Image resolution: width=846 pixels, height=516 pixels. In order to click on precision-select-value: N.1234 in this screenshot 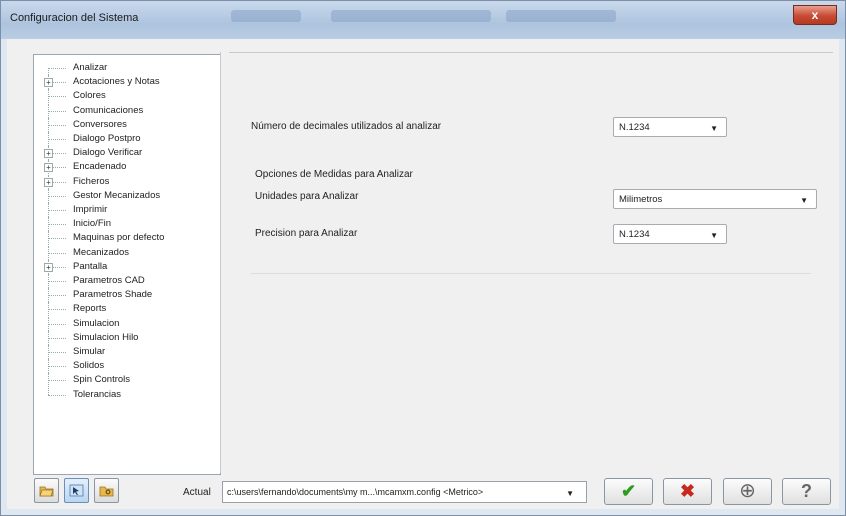, I will do `click(634, 234)`.